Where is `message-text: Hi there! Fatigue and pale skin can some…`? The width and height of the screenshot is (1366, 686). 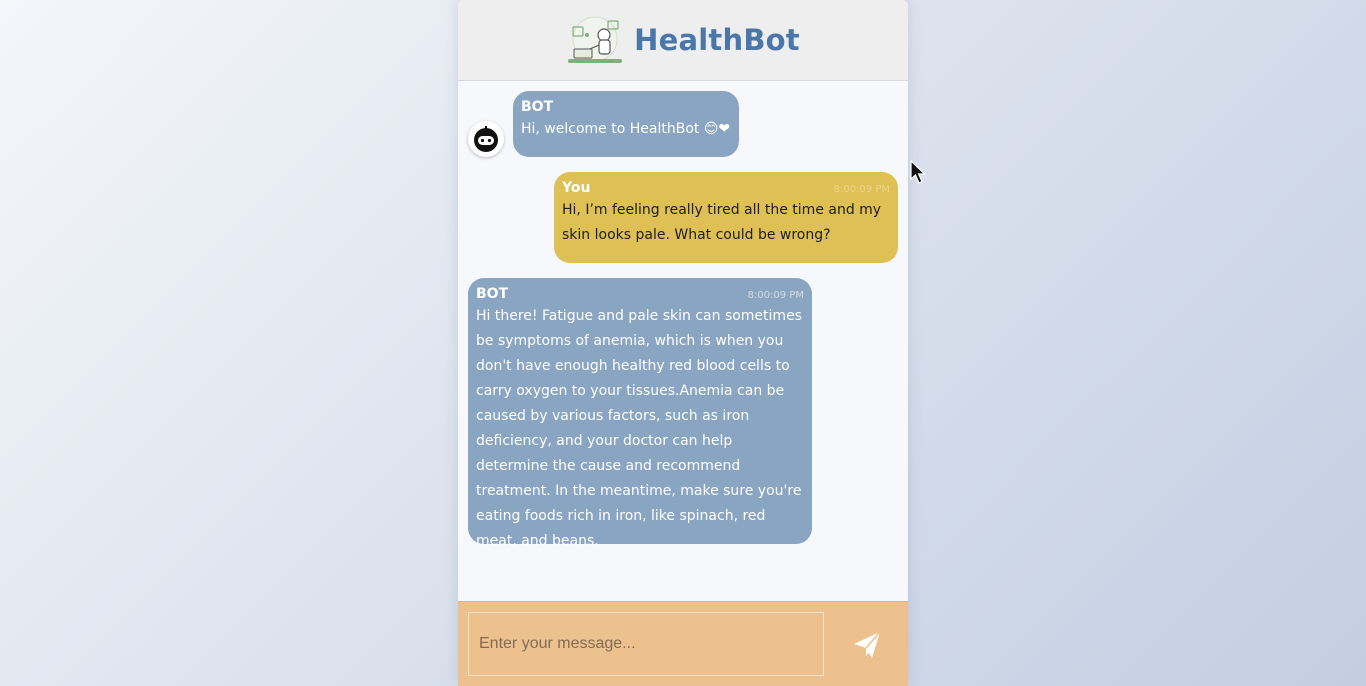
message-text: Hi there! Fatigue and pale skin can some… is located at coordinates (639, 428).